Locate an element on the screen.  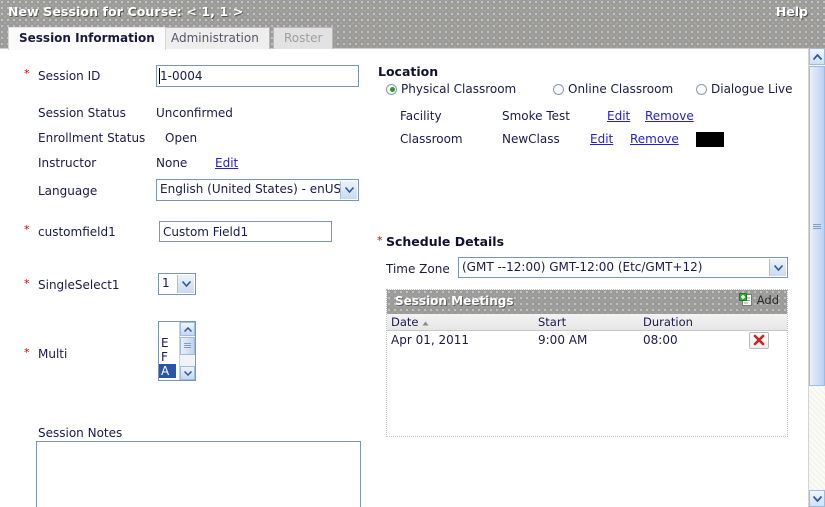
list-item: F is located at coordinates (167, 357).